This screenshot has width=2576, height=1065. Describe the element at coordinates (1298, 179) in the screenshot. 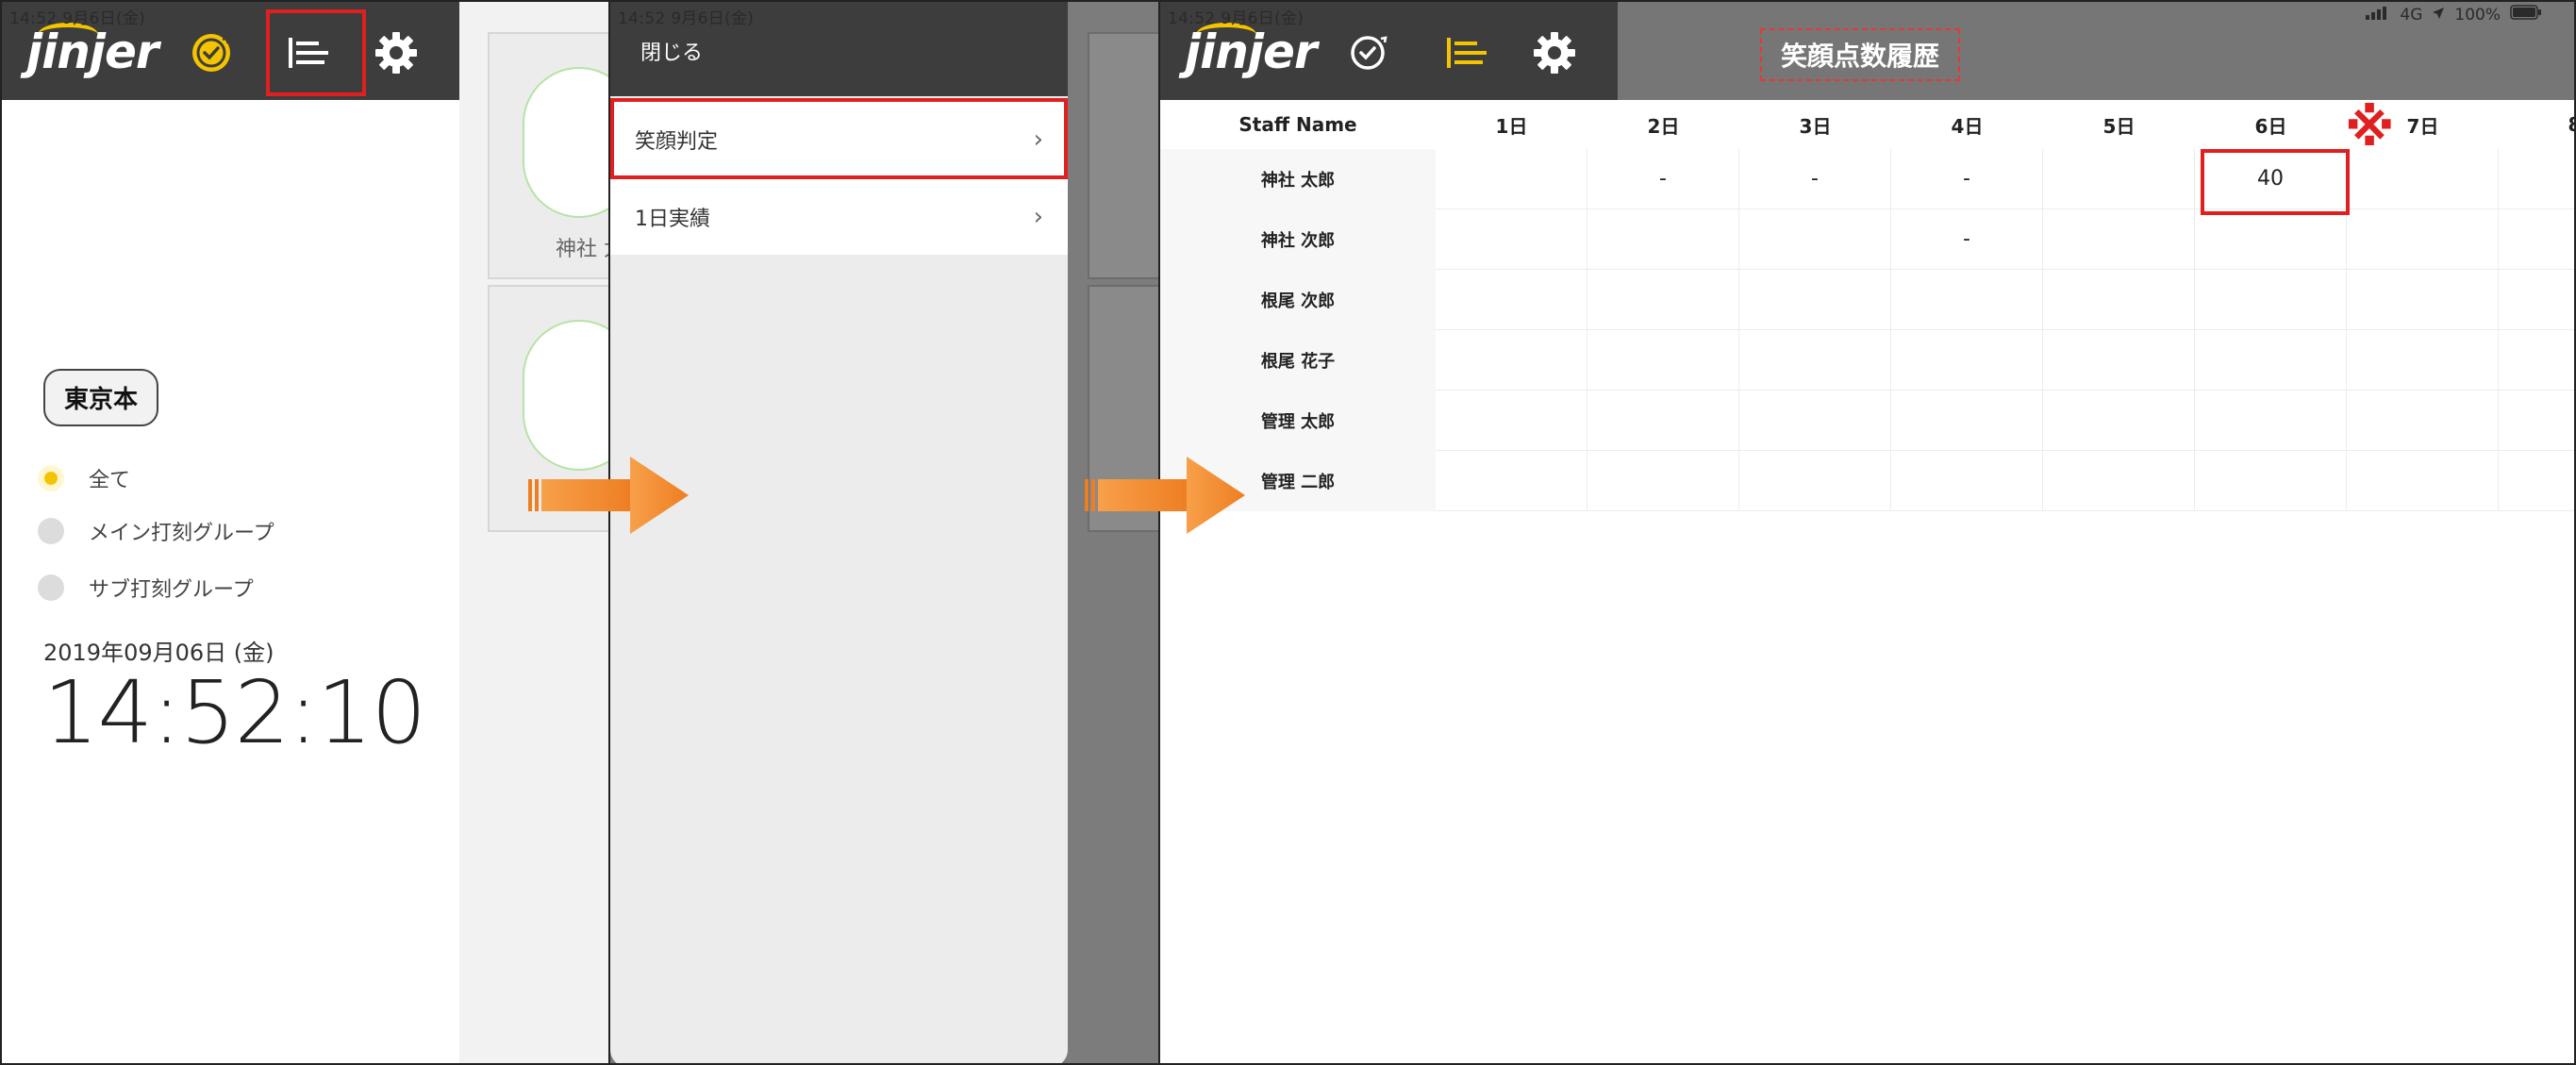

I see `staff-name-cell: 神社 太郎` at that location.